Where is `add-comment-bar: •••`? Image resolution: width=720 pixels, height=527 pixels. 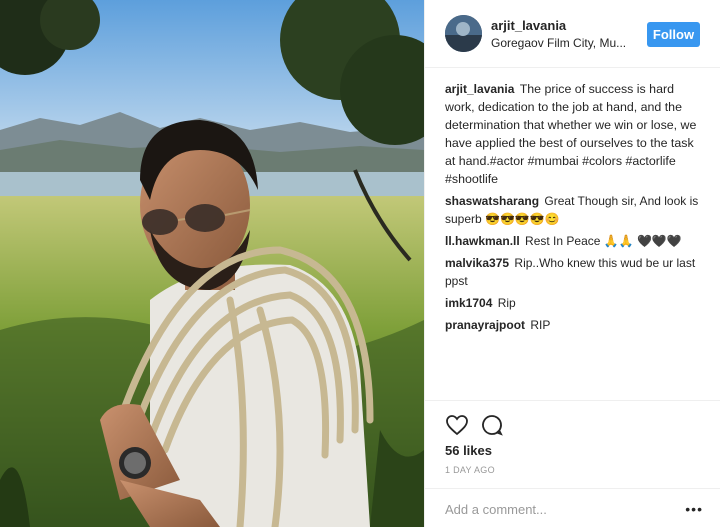 add-comment-bar: ••• is located at coordinates (572, 507).